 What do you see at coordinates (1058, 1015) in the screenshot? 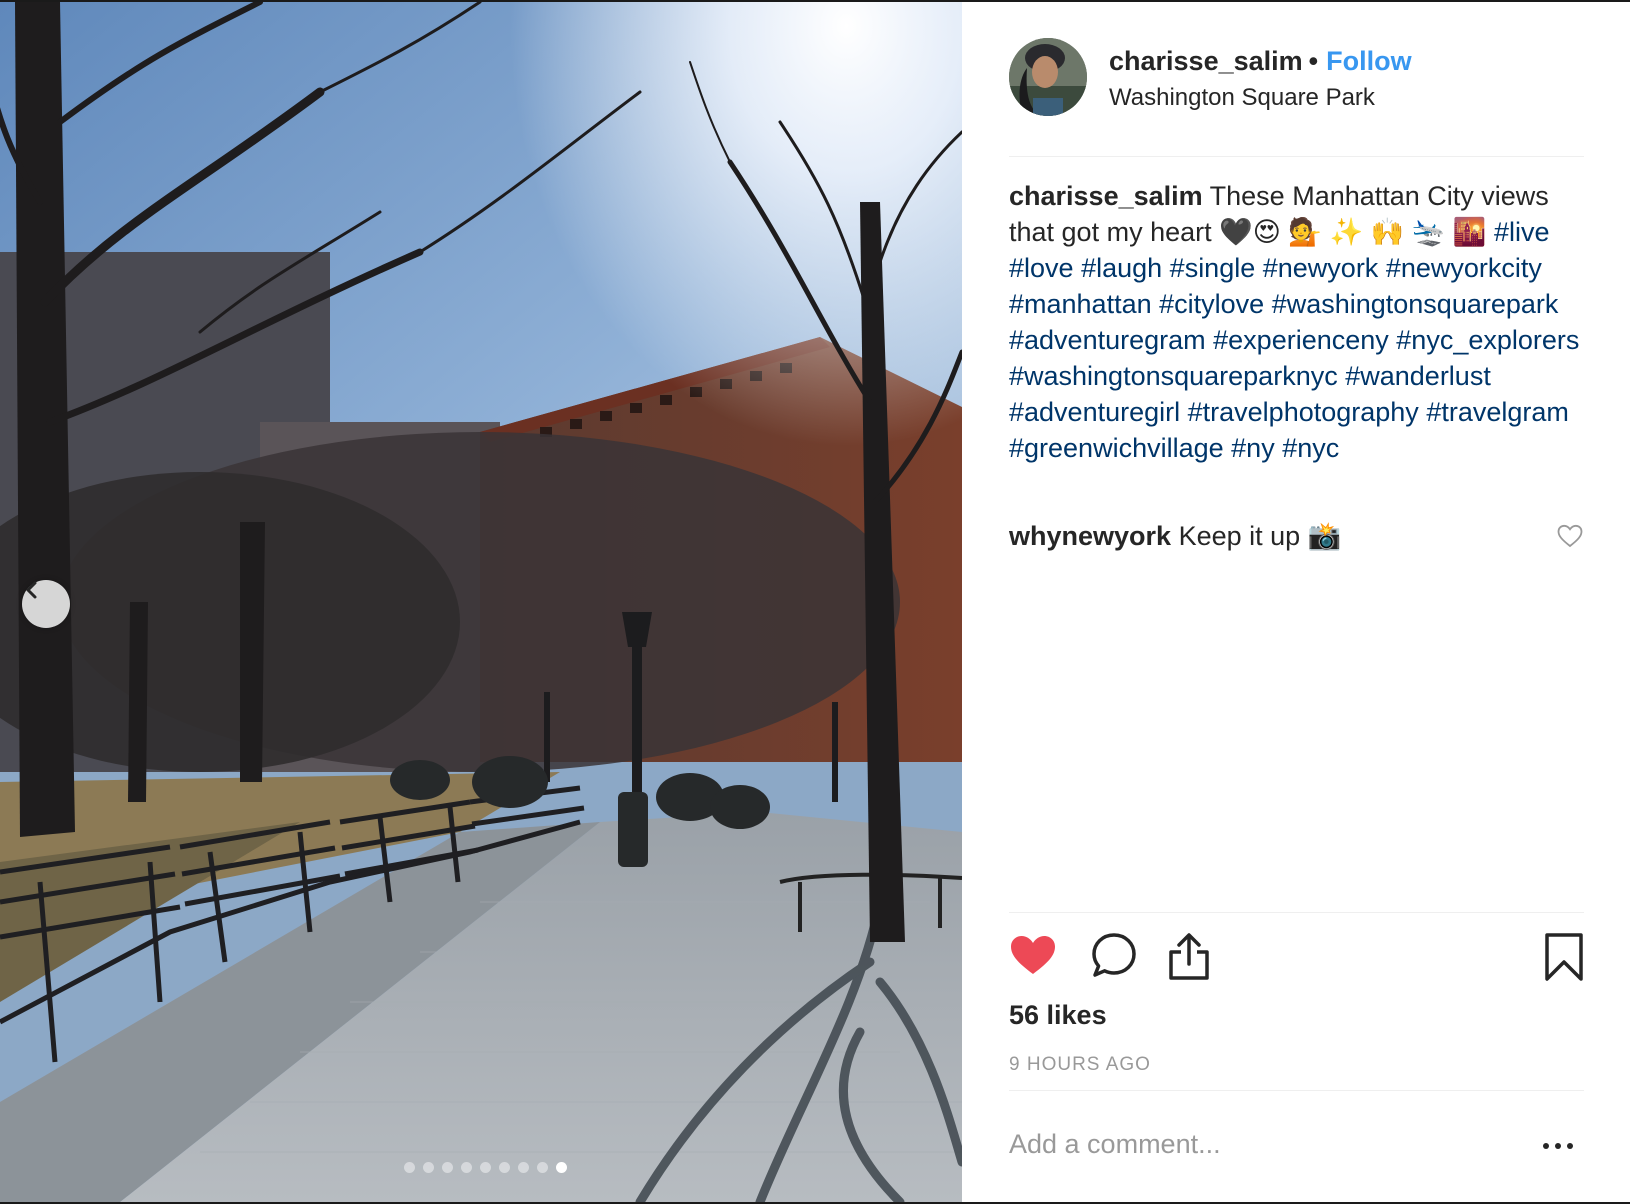
I see `likes-count: 56 likes` at bounding box center [1058, 1015].